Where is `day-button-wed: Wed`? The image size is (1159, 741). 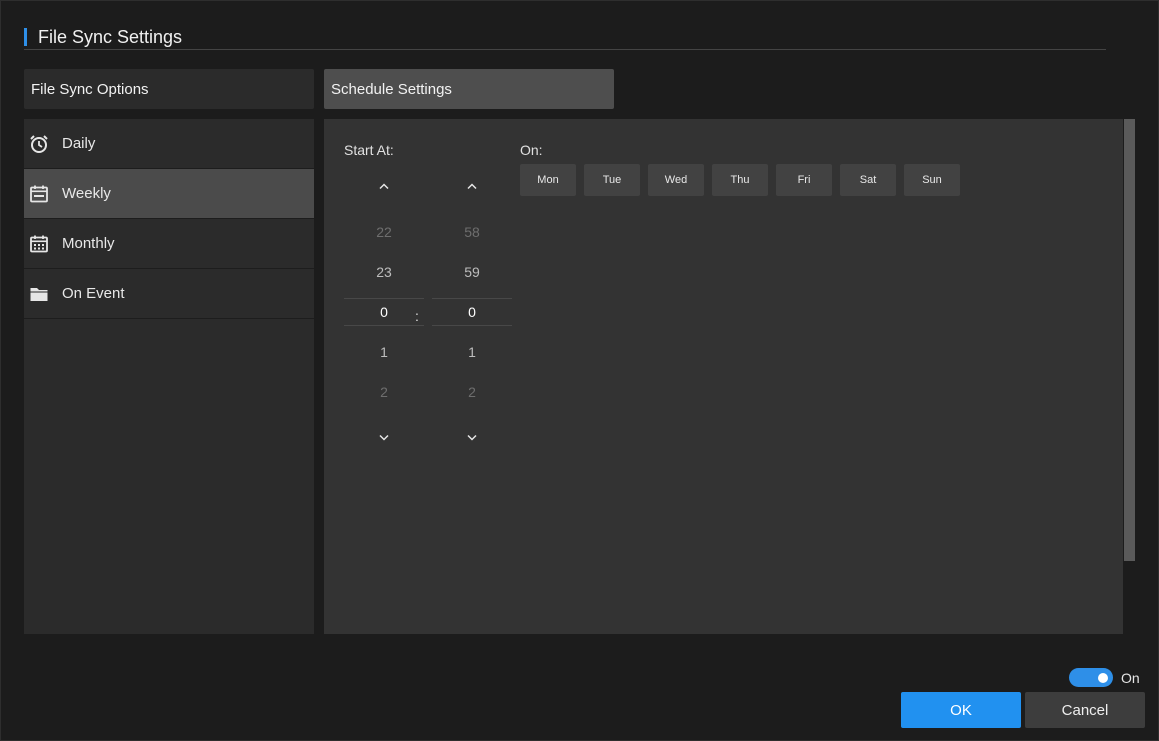 day-button-wed: Wed is located at coordinates (676, 180).